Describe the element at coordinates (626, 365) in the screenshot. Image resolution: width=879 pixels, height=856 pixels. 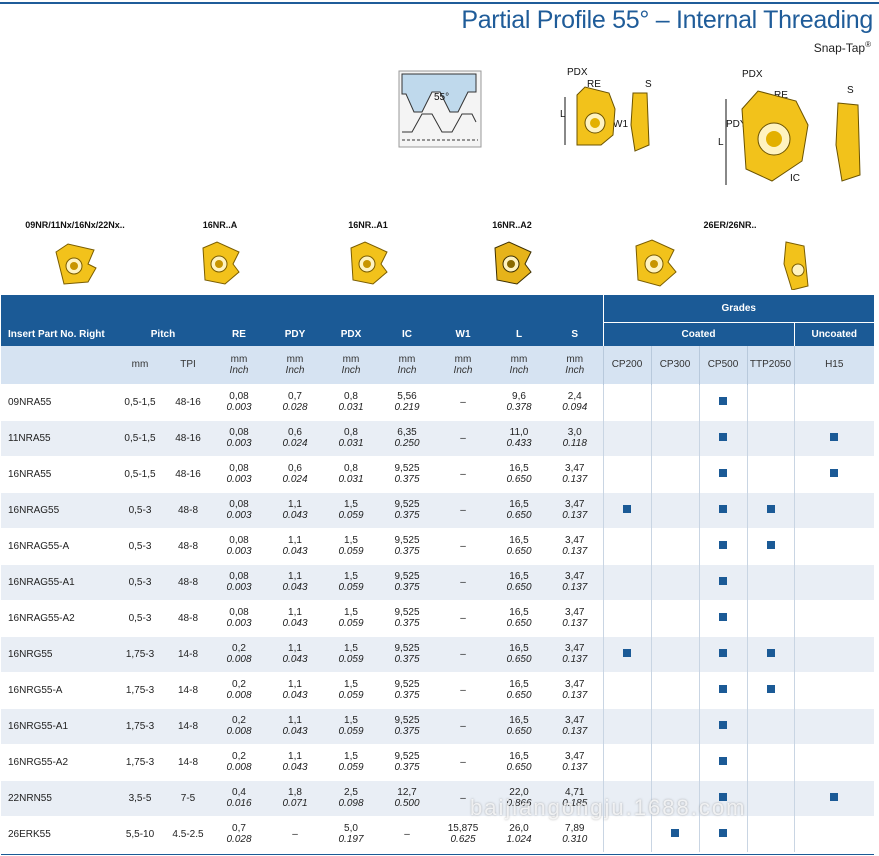
I see `grade-col-cp200: CP200` at that location.